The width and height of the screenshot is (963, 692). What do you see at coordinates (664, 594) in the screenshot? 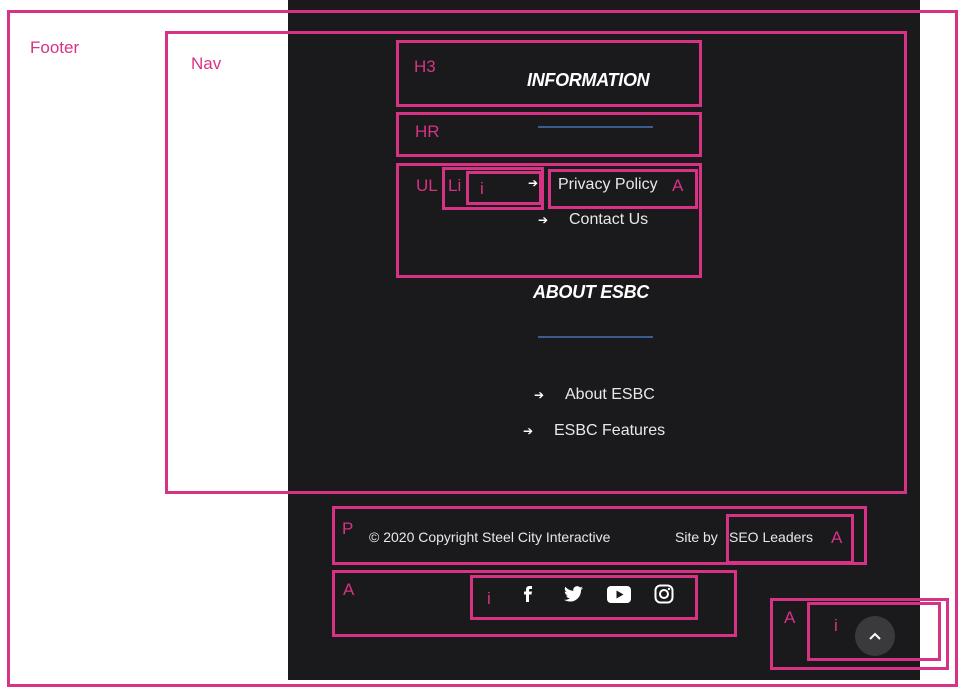
I see `instagram-icon` at bounding box center [664, 594].